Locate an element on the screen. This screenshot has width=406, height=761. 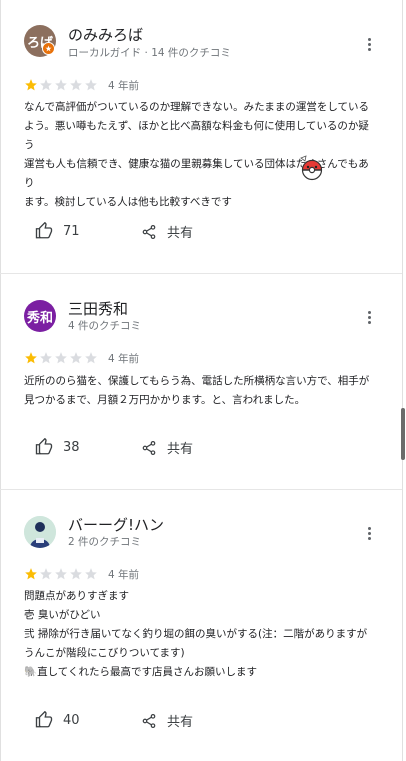
like-button: 71 is located at coordinates (57, 231).